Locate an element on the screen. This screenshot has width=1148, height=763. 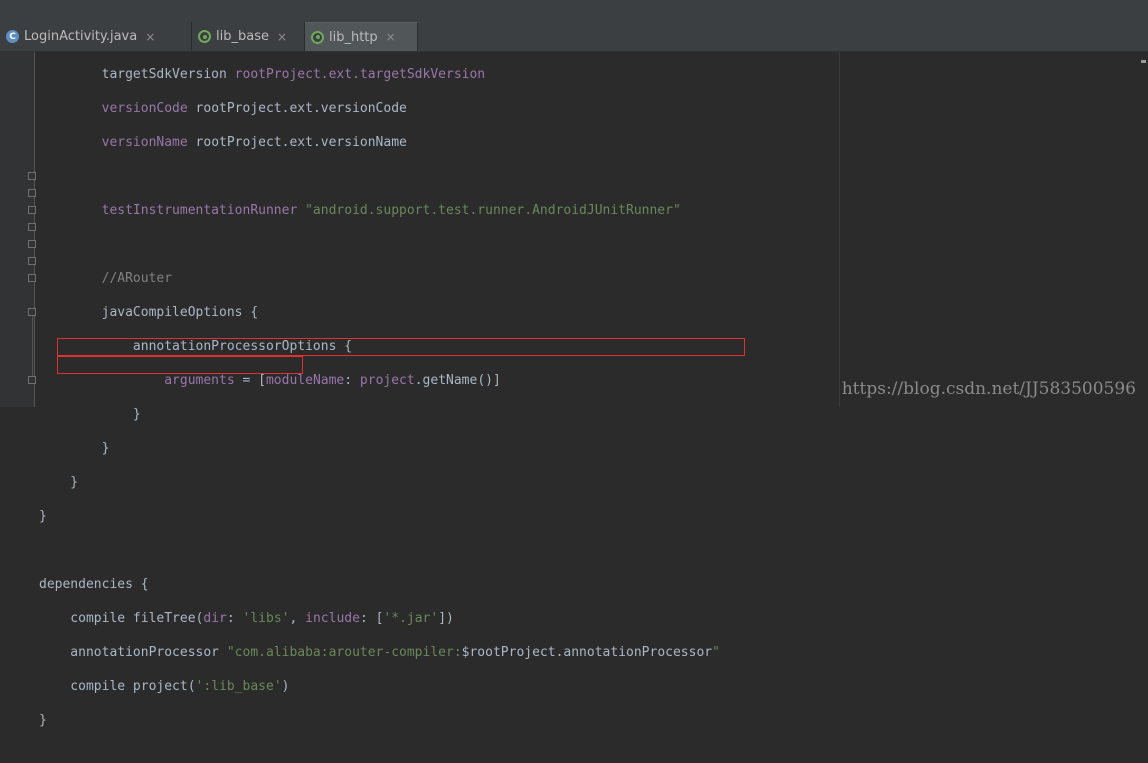
tab-login-activity: C LoginActivity.java × is located at coordinates (96, 36).